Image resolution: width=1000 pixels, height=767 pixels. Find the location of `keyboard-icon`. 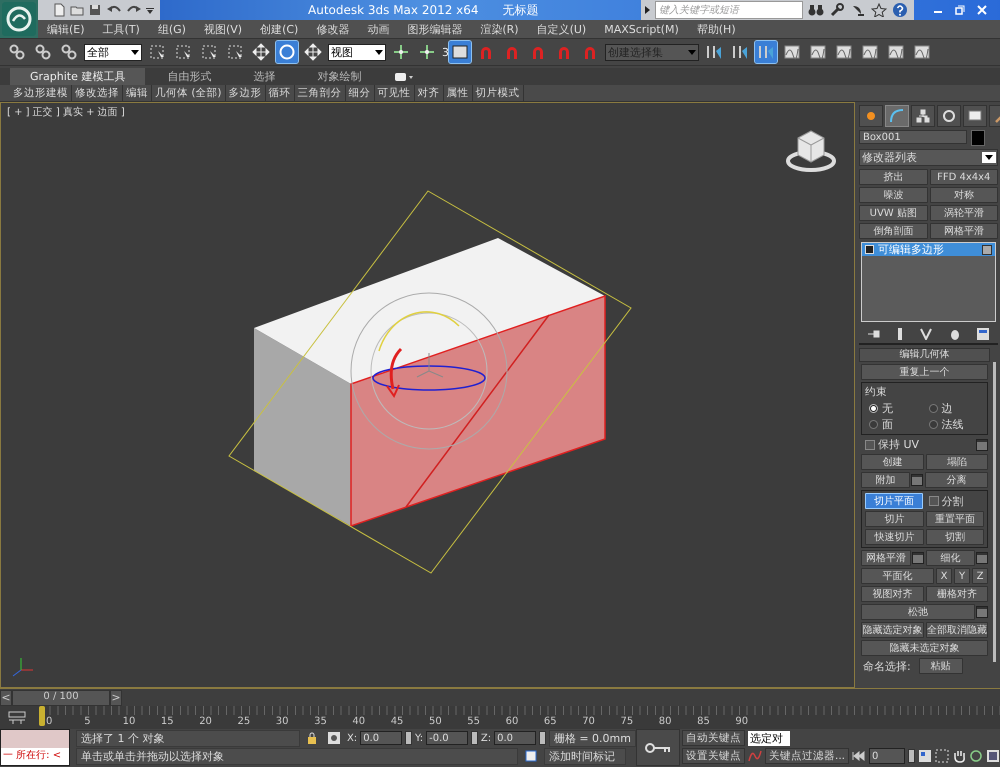

keyboard-icon is located at coordinates (460, 52).